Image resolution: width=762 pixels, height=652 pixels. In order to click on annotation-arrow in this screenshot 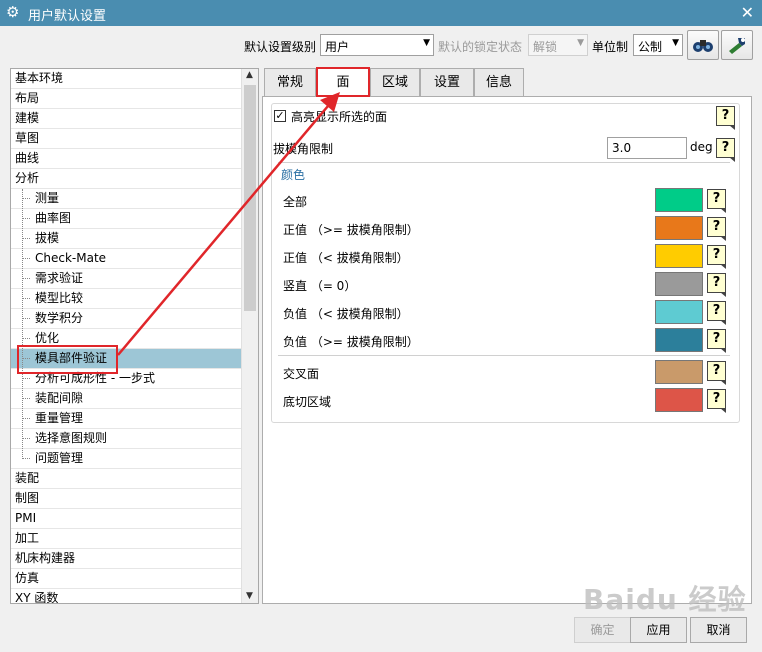, I will do `click(228, 224)`.